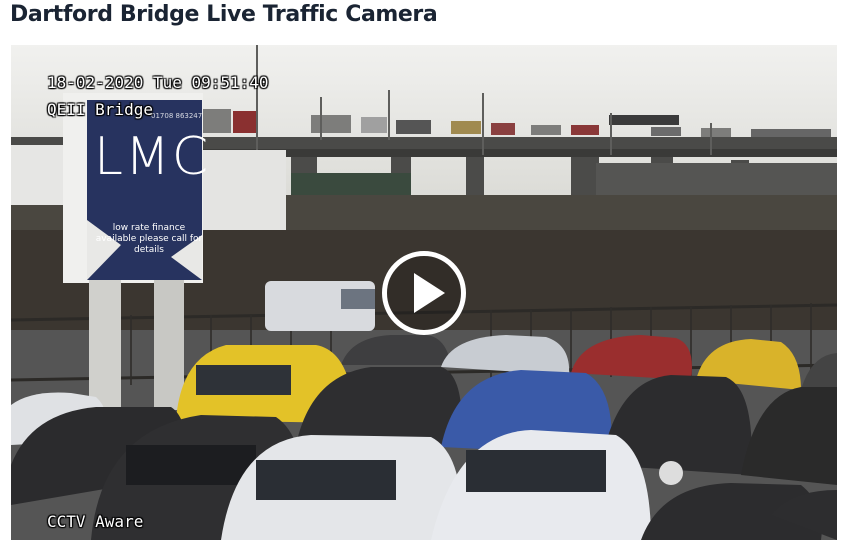 This screenshot has width=847, height=546. Describe the element at coordinates (429, 293) in the screenshot. I see `play-icon` at that location.